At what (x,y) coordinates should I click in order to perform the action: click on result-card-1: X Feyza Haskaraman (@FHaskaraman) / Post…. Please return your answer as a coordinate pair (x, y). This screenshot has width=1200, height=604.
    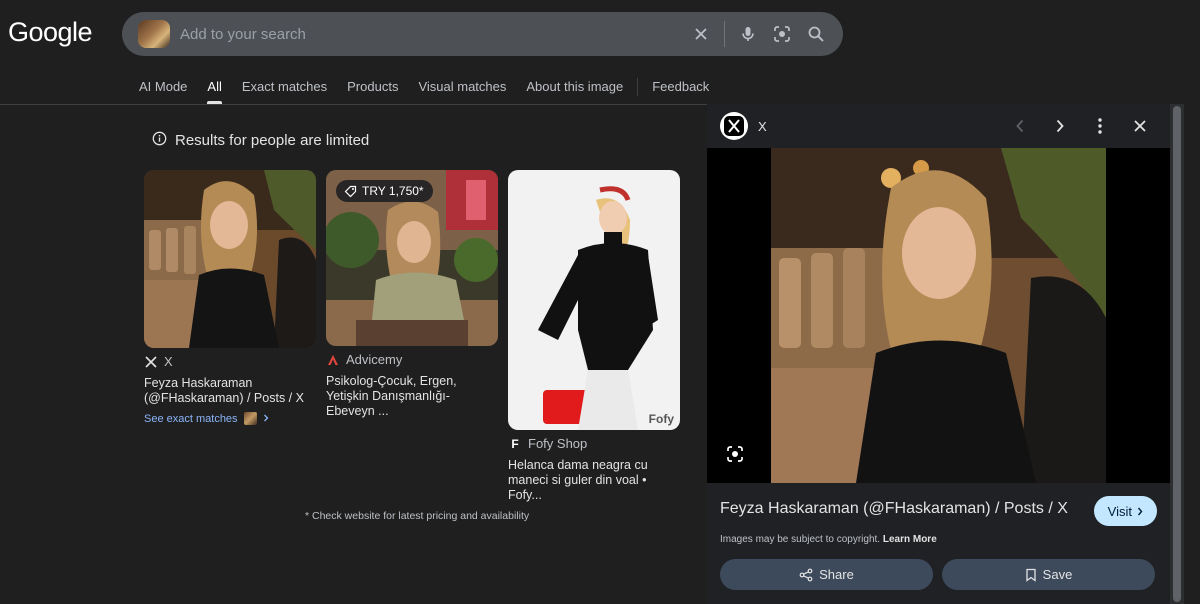
    Looking at the image, I should click on (230, 297).